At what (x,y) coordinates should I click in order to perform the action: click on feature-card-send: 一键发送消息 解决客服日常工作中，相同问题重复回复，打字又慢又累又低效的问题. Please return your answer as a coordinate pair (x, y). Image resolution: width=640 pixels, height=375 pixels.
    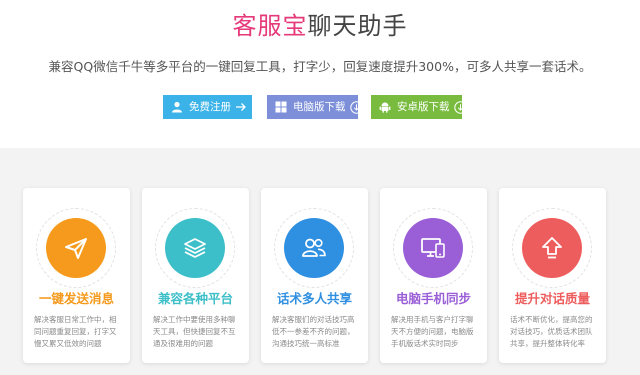
    Looking at the image, I should click on (76, 275).